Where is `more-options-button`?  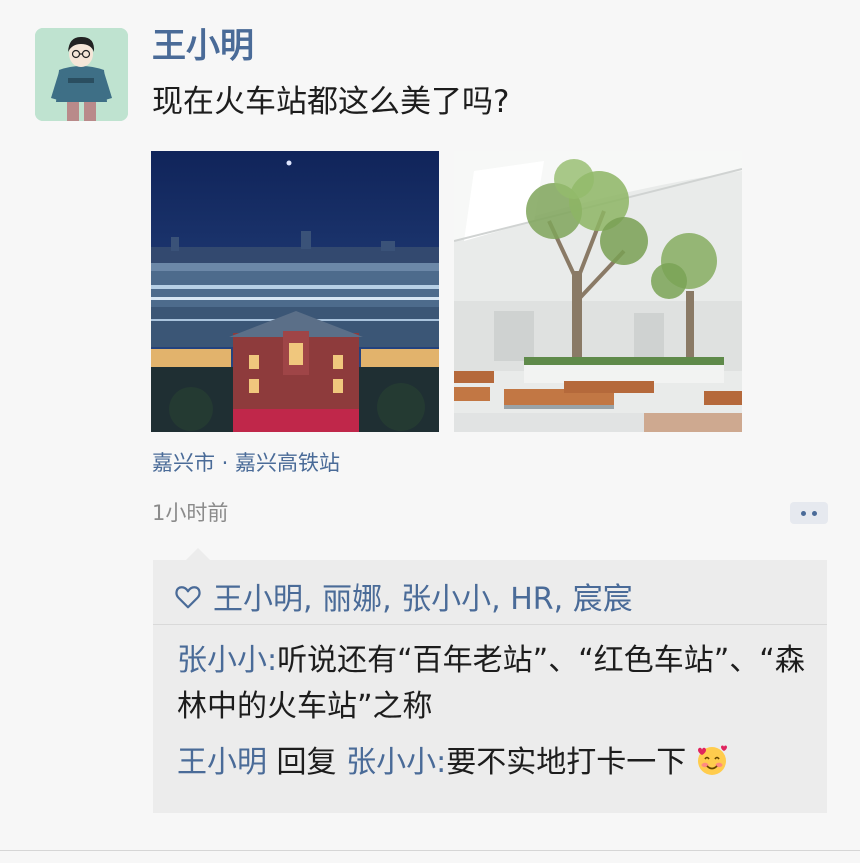 more-options-button is located at coordinates (809, 513).